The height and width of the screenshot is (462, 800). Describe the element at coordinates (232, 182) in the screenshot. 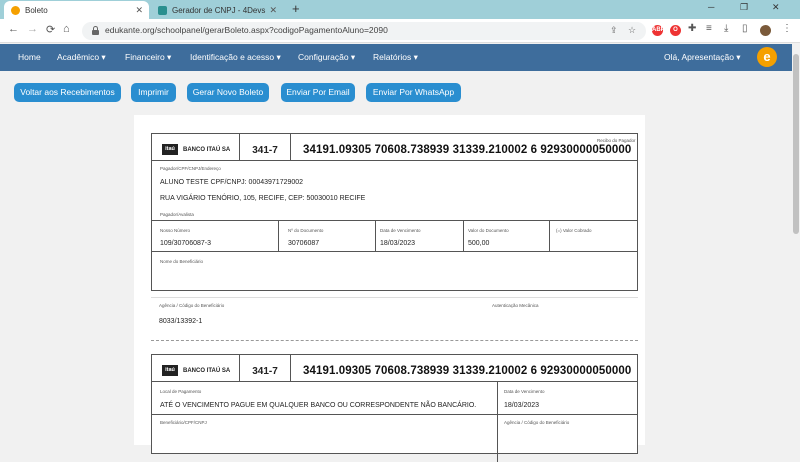

I see `pagador-nome: ALUNO TESTE CPF/CNPJ: 00043971729002` at that location.